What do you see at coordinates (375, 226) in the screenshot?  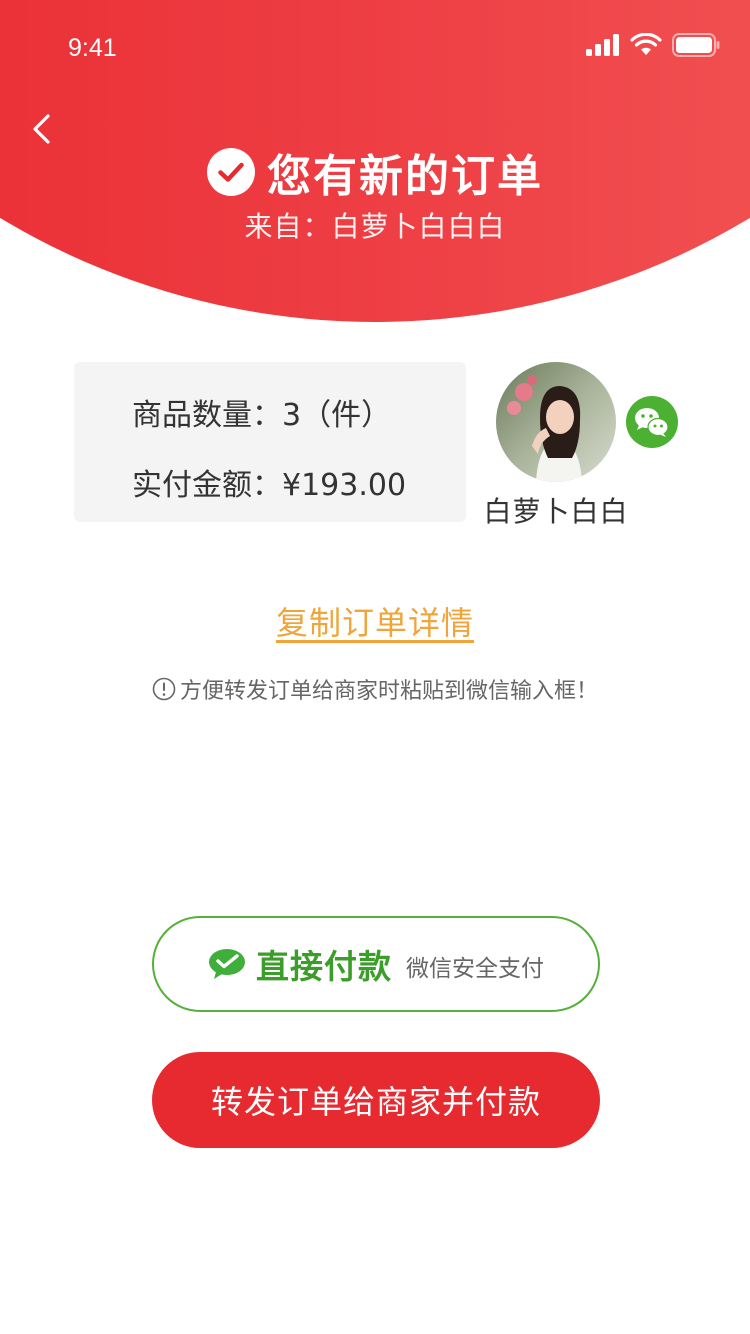 I see `order-source: 来自：白萝卜白白白` at bounding box center [375, 226].